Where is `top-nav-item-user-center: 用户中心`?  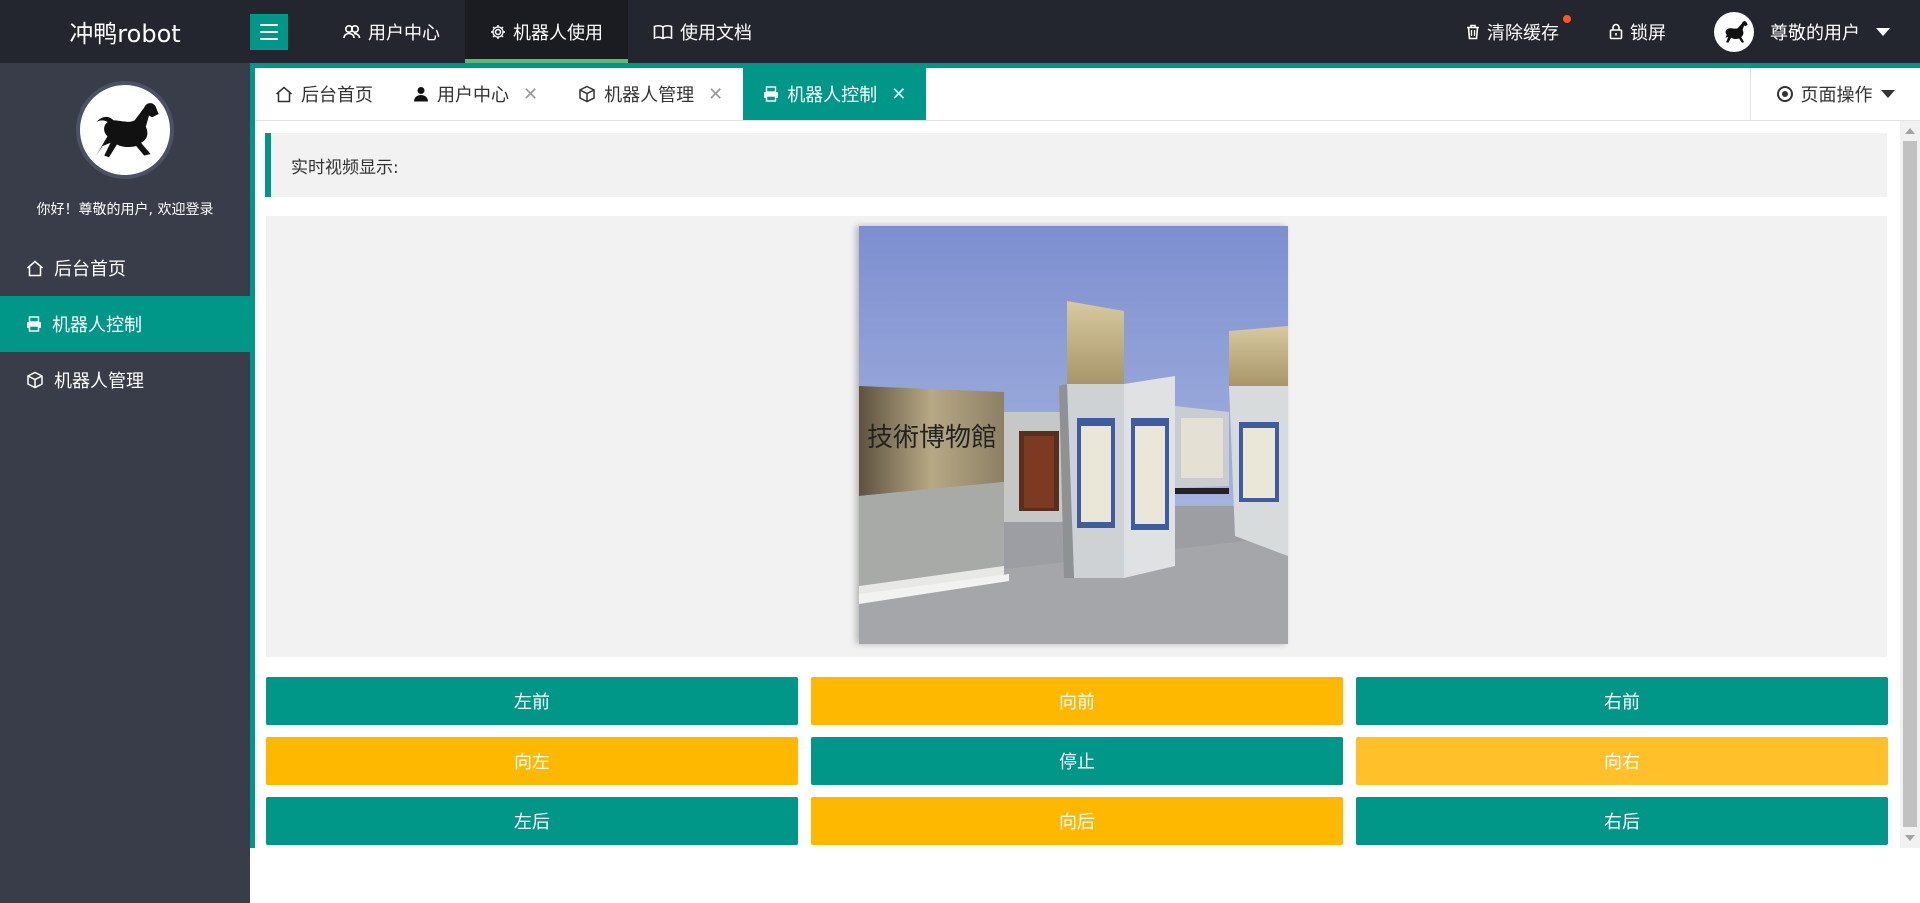 top-nav-item-user-center: 用户中心 is located at coordinates (391, 31).